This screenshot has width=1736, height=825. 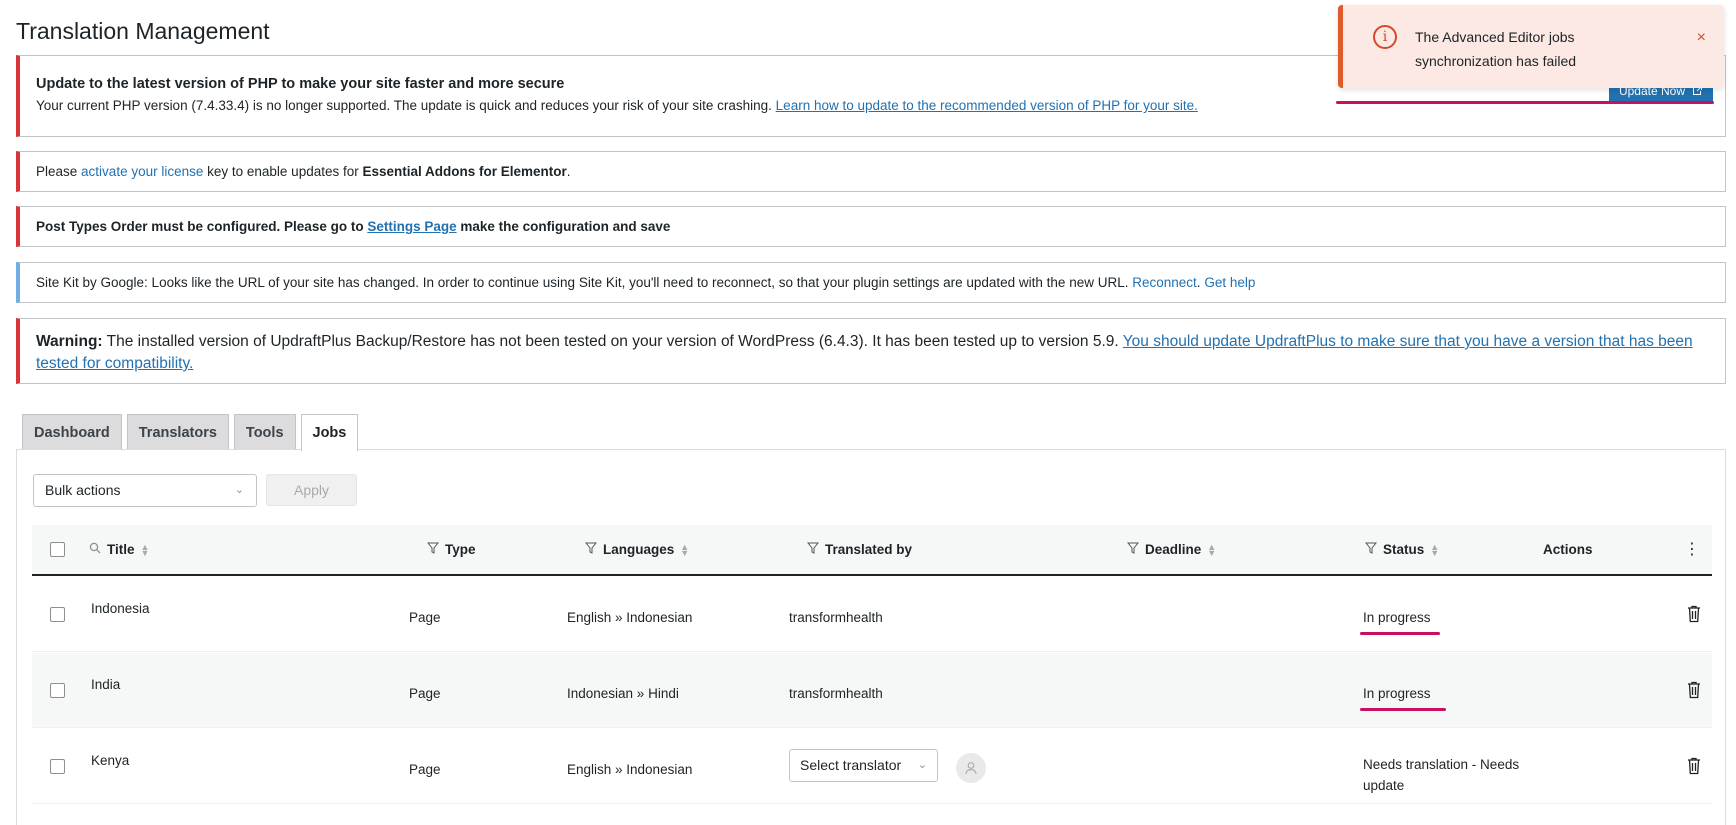 I want to click on settings-page-link: Settings Page, so click(x=411, y=226).